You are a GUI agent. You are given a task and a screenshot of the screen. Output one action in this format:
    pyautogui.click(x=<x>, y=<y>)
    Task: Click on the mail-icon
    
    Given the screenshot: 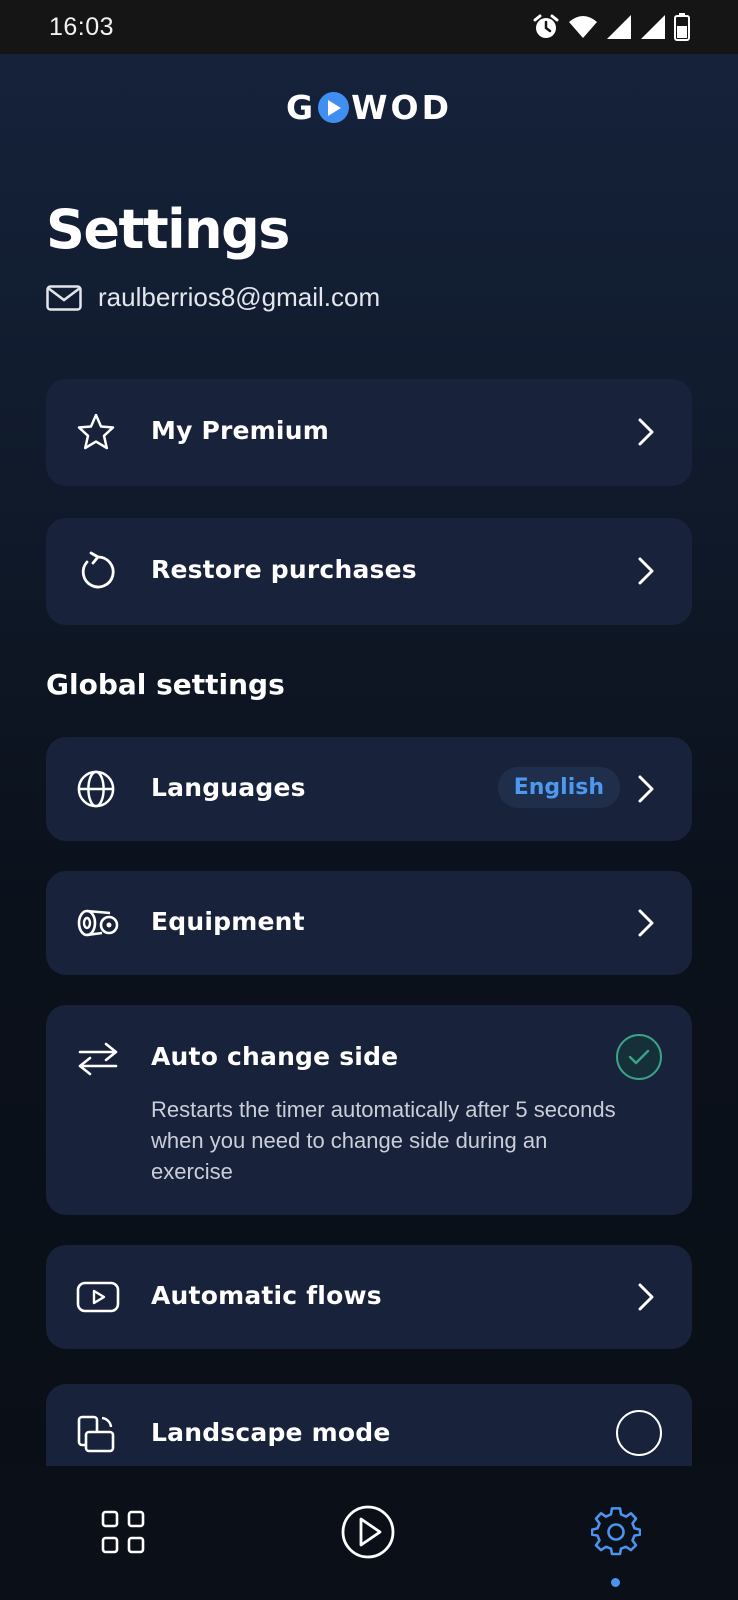 What is the action you would take?
    pyautogui.click(x=64, y=297)
    